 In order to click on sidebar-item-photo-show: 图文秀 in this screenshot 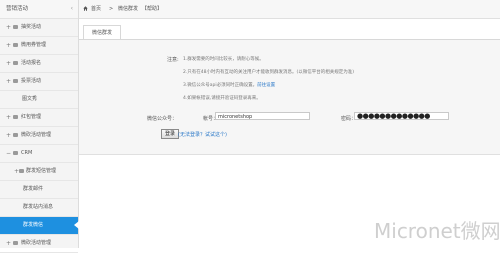, I will do `click(39, 100)`.